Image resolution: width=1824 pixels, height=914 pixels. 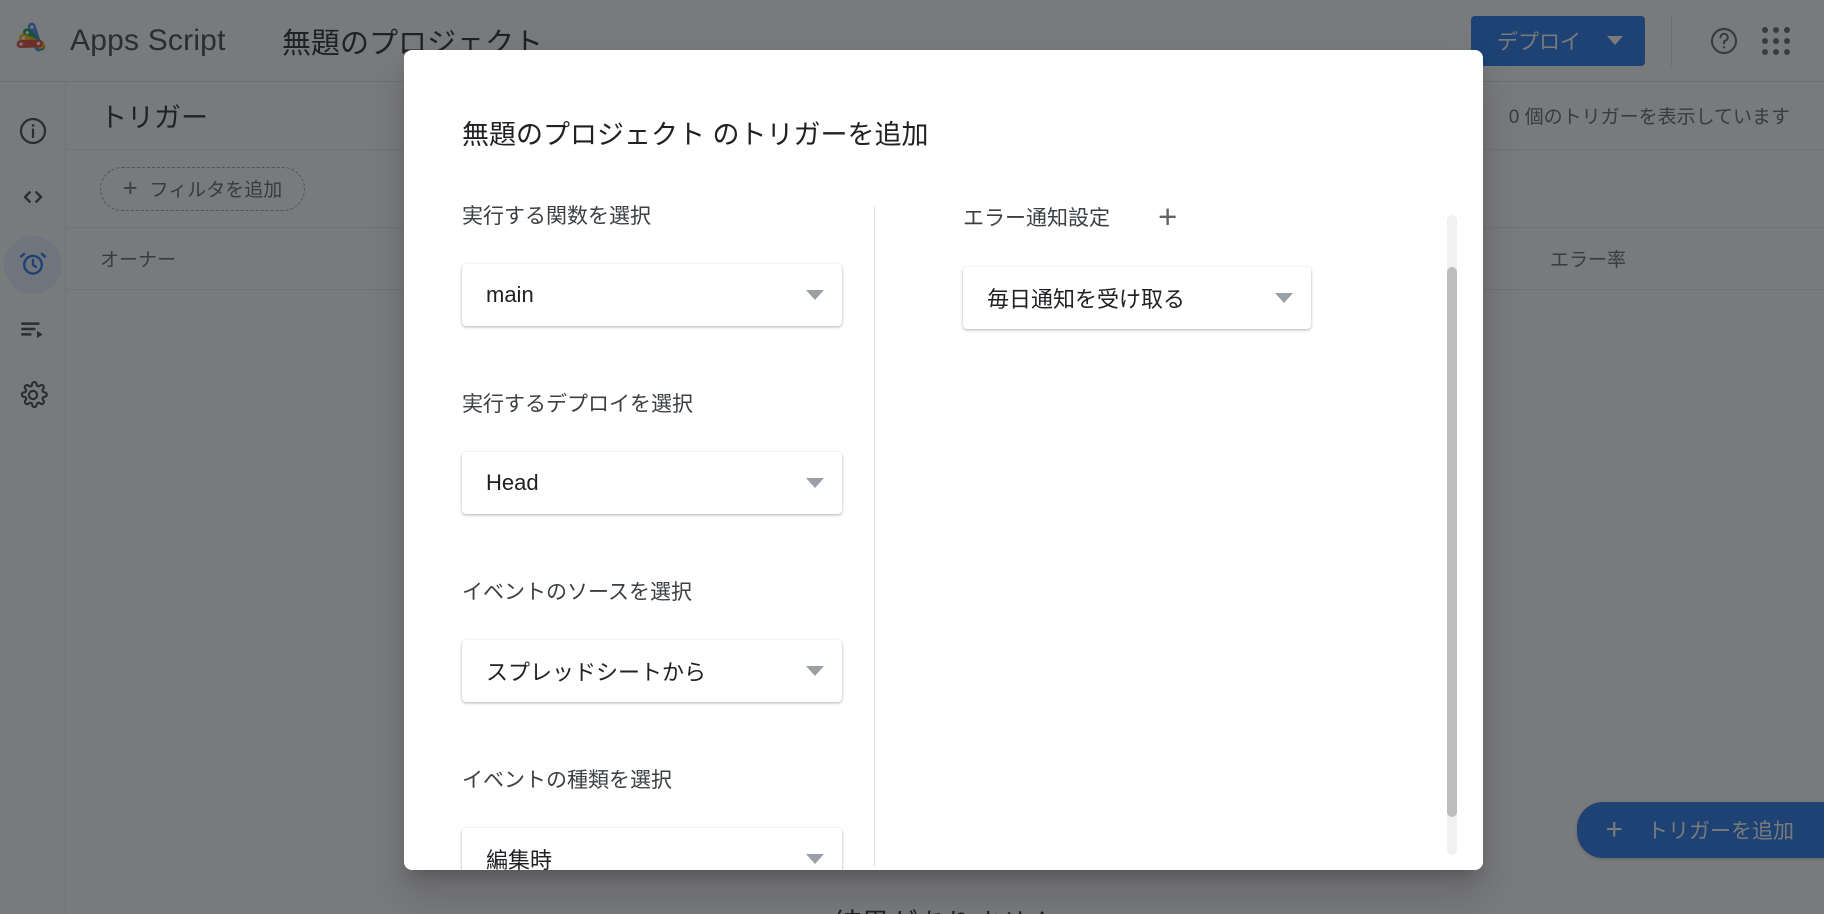 What do you see at coordinates (652, 483) in the screenshot?
I see `deployment-select: Head` at bounding box center [652, 483].